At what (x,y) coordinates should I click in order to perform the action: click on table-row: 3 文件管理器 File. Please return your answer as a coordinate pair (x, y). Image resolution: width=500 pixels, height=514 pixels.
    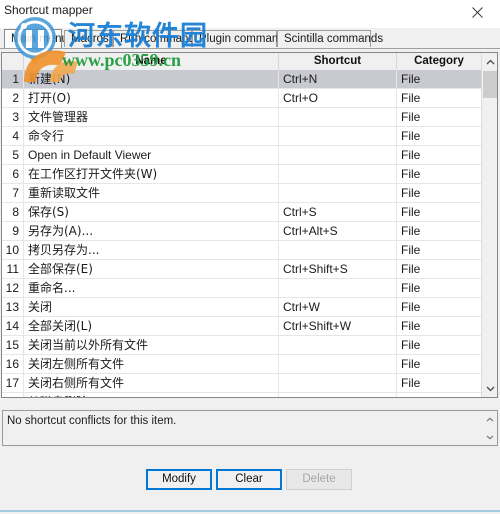
    Looking at the image, I should click on (249, 117).